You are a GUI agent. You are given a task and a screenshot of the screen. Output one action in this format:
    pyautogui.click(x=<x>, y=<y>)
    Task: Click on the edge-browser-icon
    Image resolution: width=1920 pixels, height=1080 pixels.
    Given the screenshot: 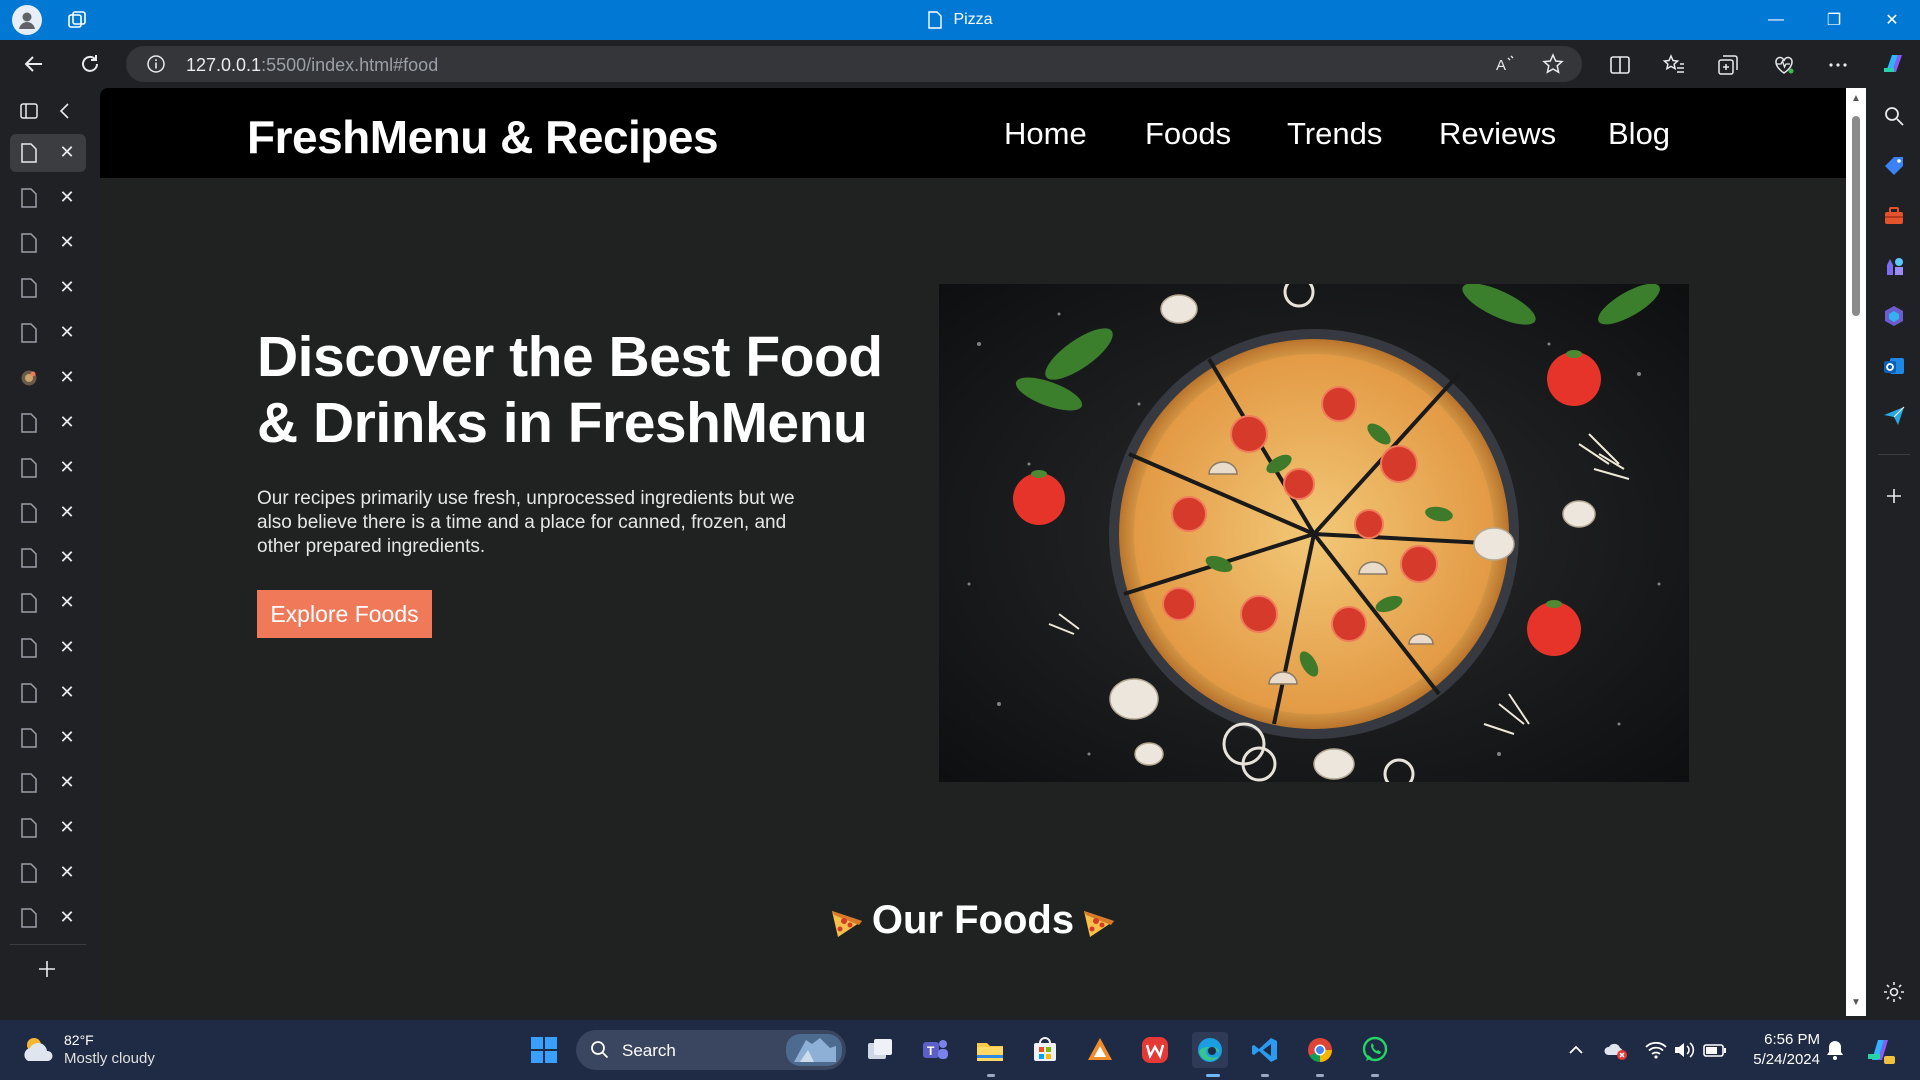 What is the action you would take?
    pyautogui.click(x=1210, y=1050)
    